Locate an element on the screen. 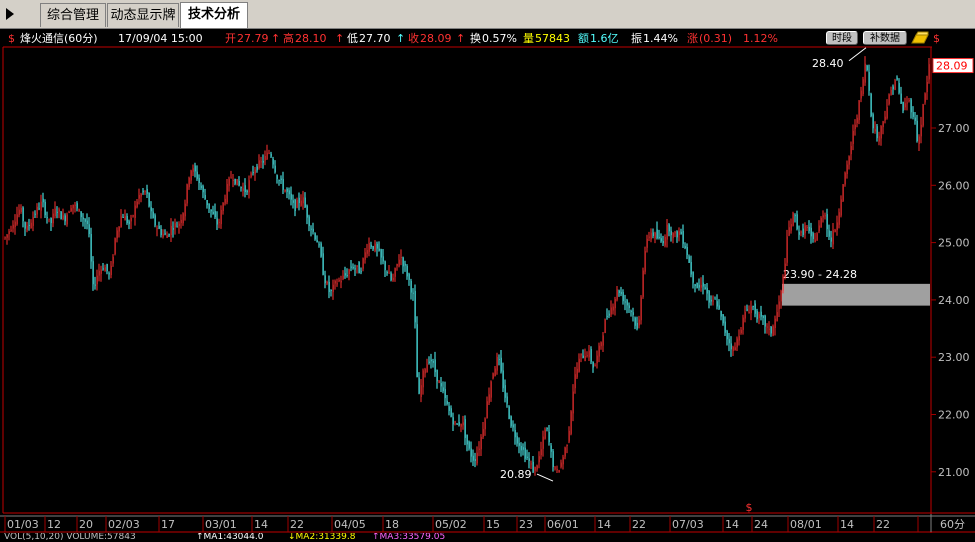 This screenshot has height=542, width=975. tab-technical-analysis: 技术分析 is located at coordinates (214, 15).